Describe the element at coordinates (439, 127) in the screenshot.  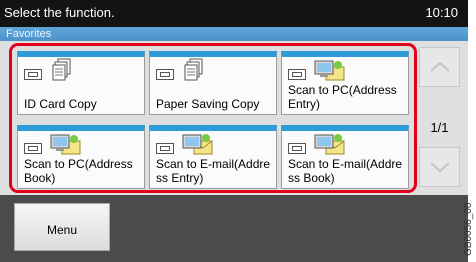
I see `page-indicator: 1/1` at that location.